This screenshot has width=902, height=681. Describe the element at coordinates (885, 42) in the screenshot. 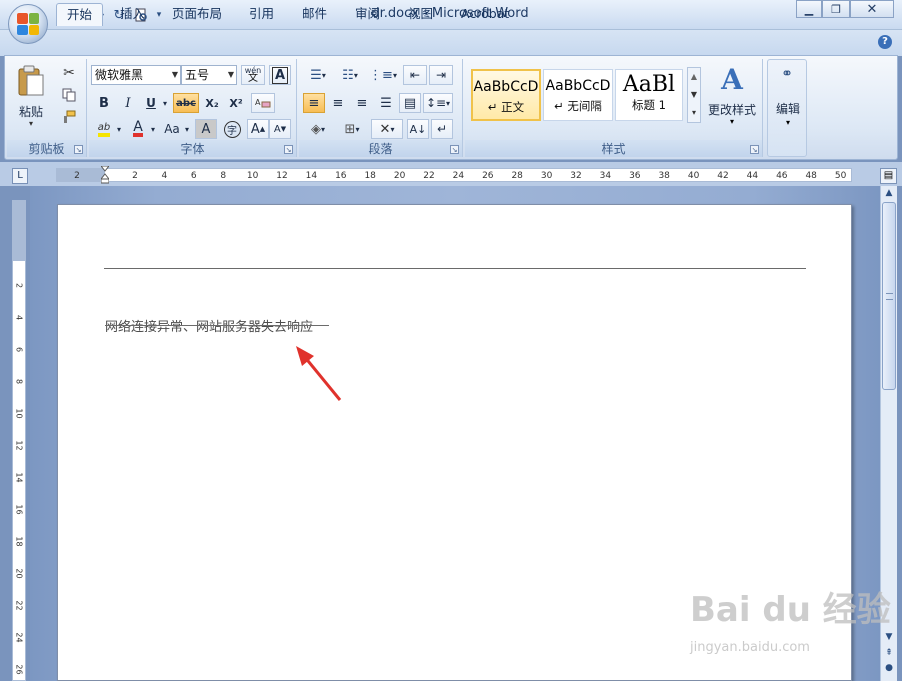

I see `help-icon: ?` at that location.